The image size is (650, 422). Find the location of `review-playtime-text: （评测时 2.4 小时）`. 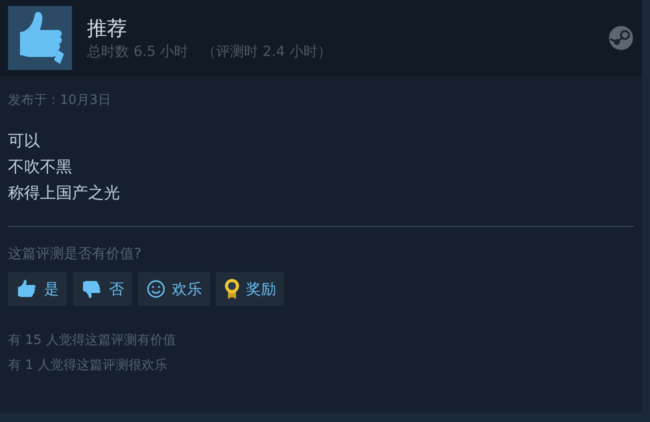

review-playtime-text: （评测时 2.4 小时） is located at coordinates (267, 52).